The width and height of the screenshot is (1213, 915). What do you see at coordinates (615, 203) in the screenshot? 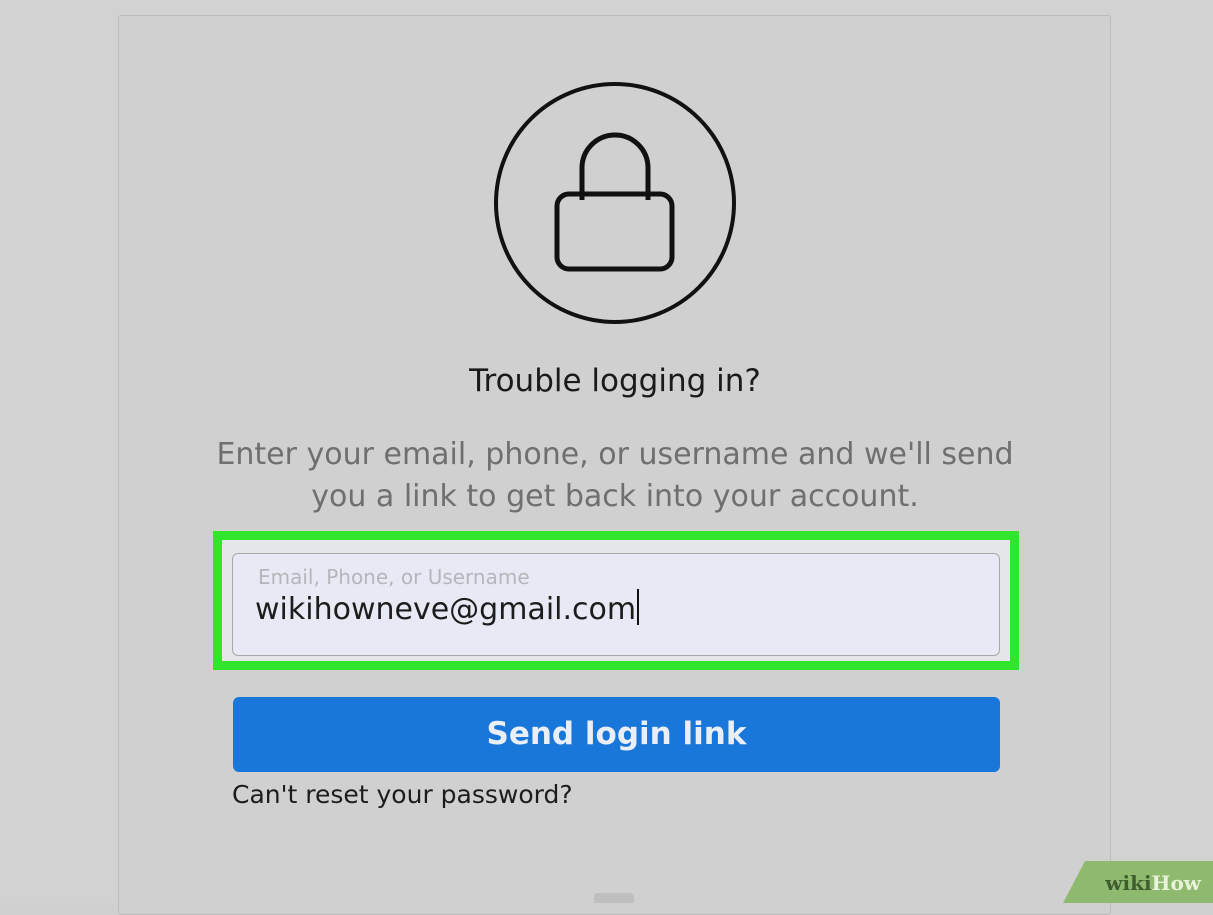
I see `lock-icon` at bounding box center [615, 203].